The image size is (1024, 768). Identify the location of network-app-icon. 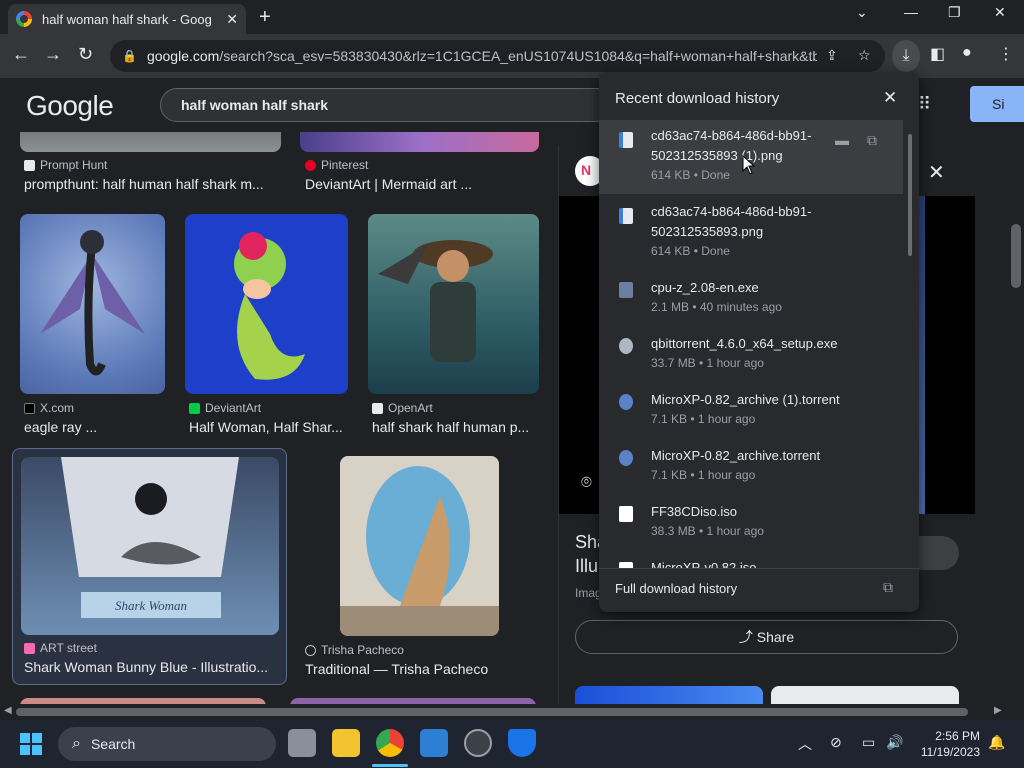
(434, 743).